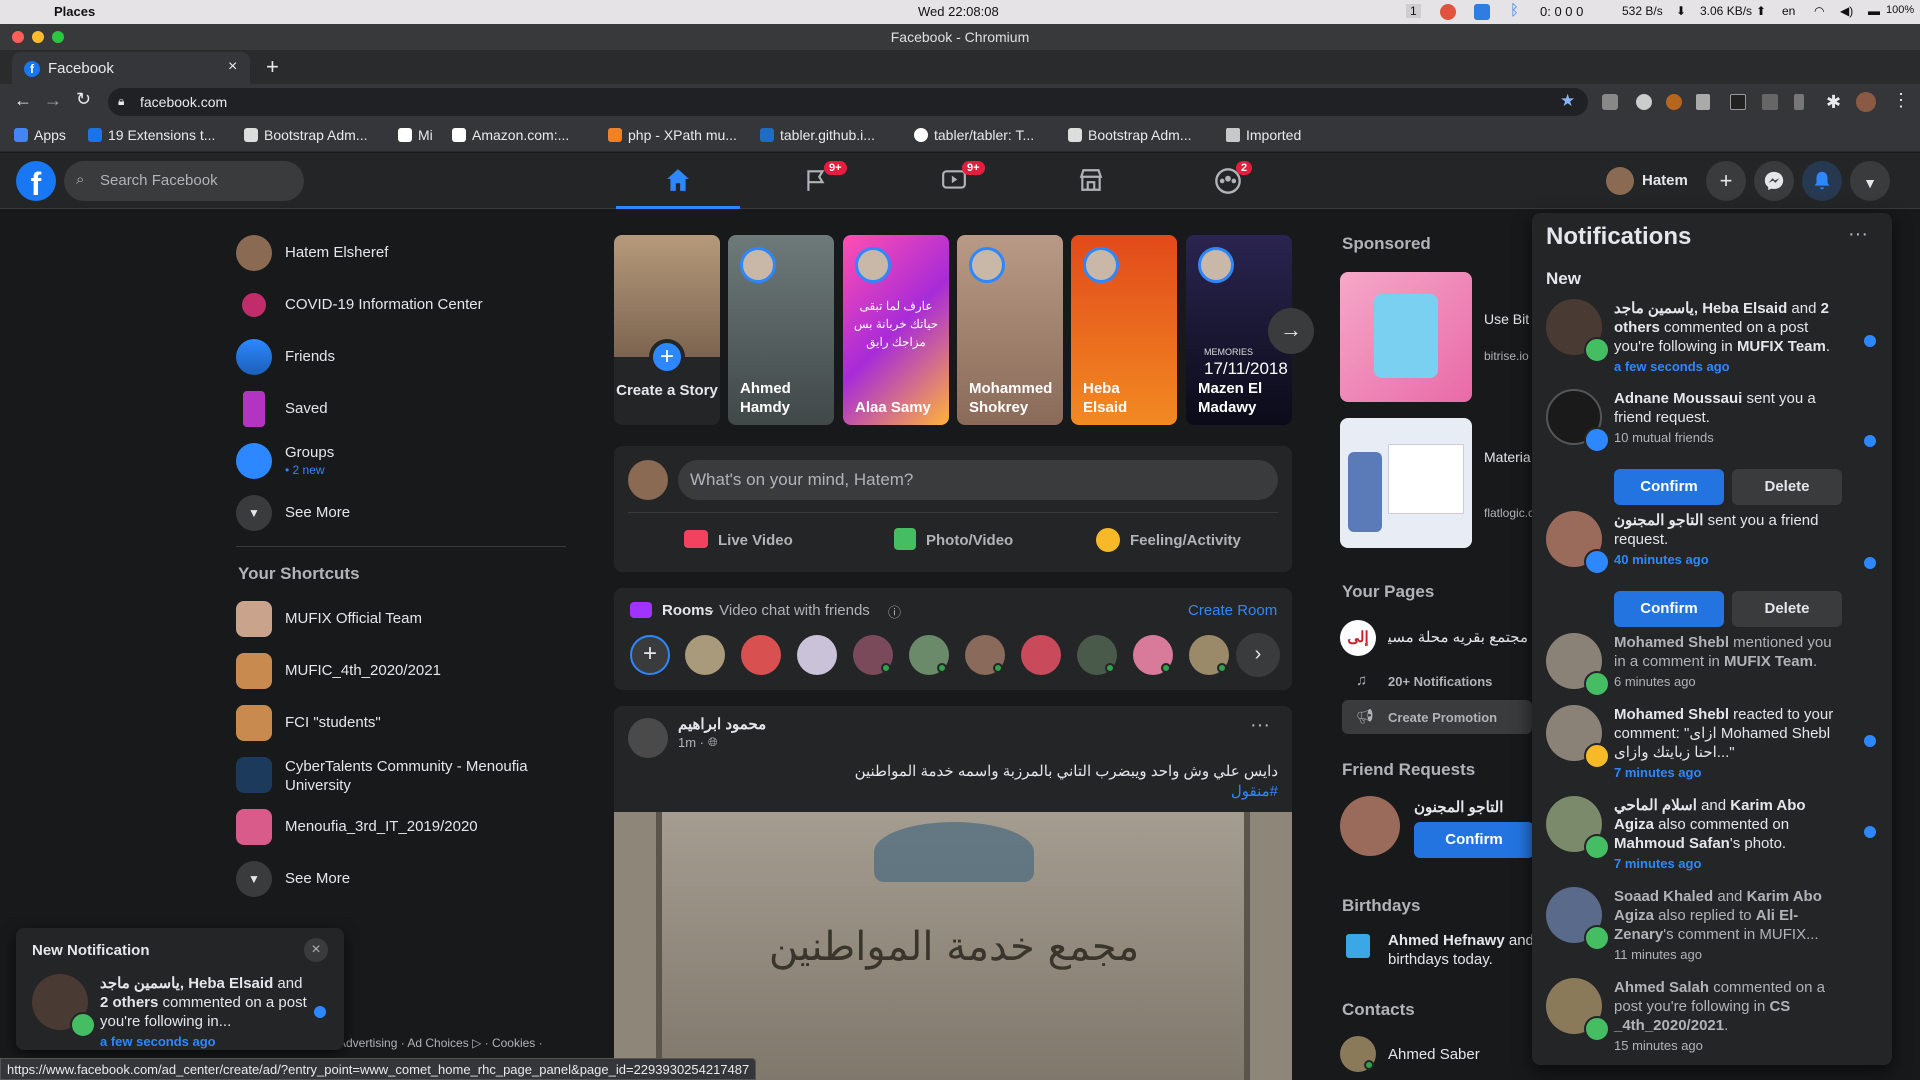 This screenshot has height=1080, width=1920. What do you see at coordinates (1508, 513) in the screenshot?
I see `ad-url: flatlogic.c` at bounding box center [1508, 513].